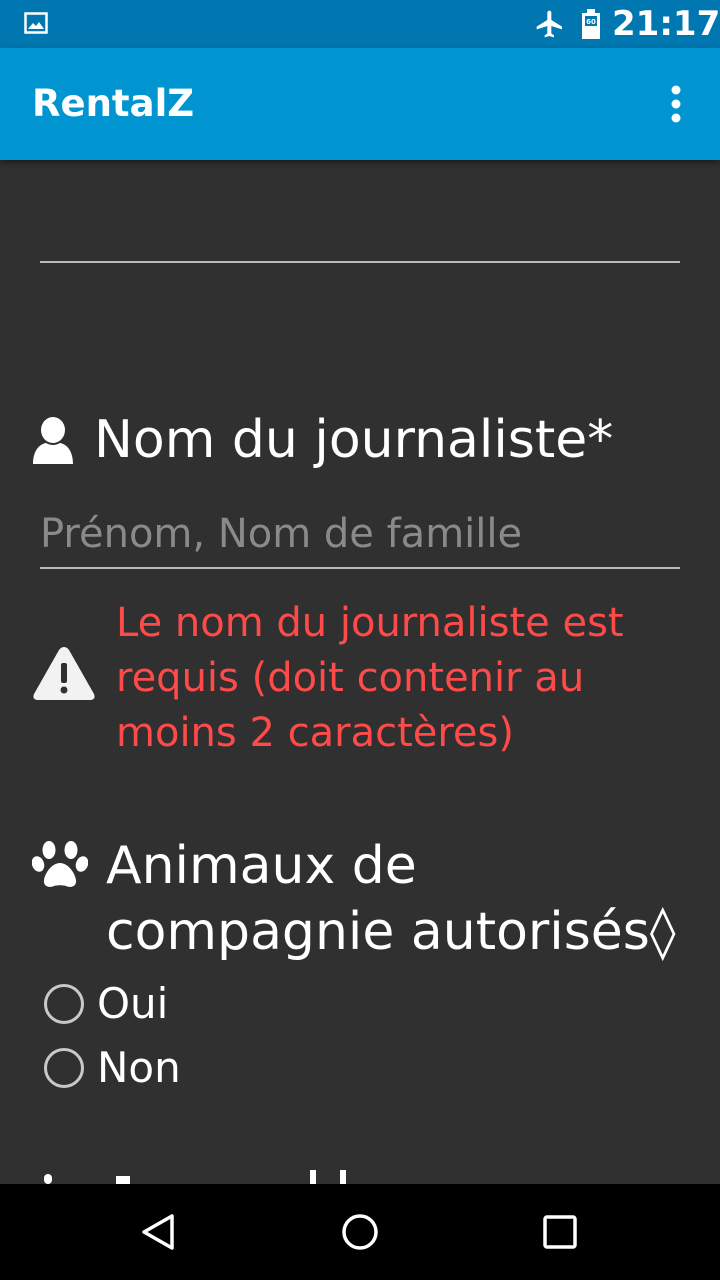  I want to click on svg-text: 60, so click(591, 22).